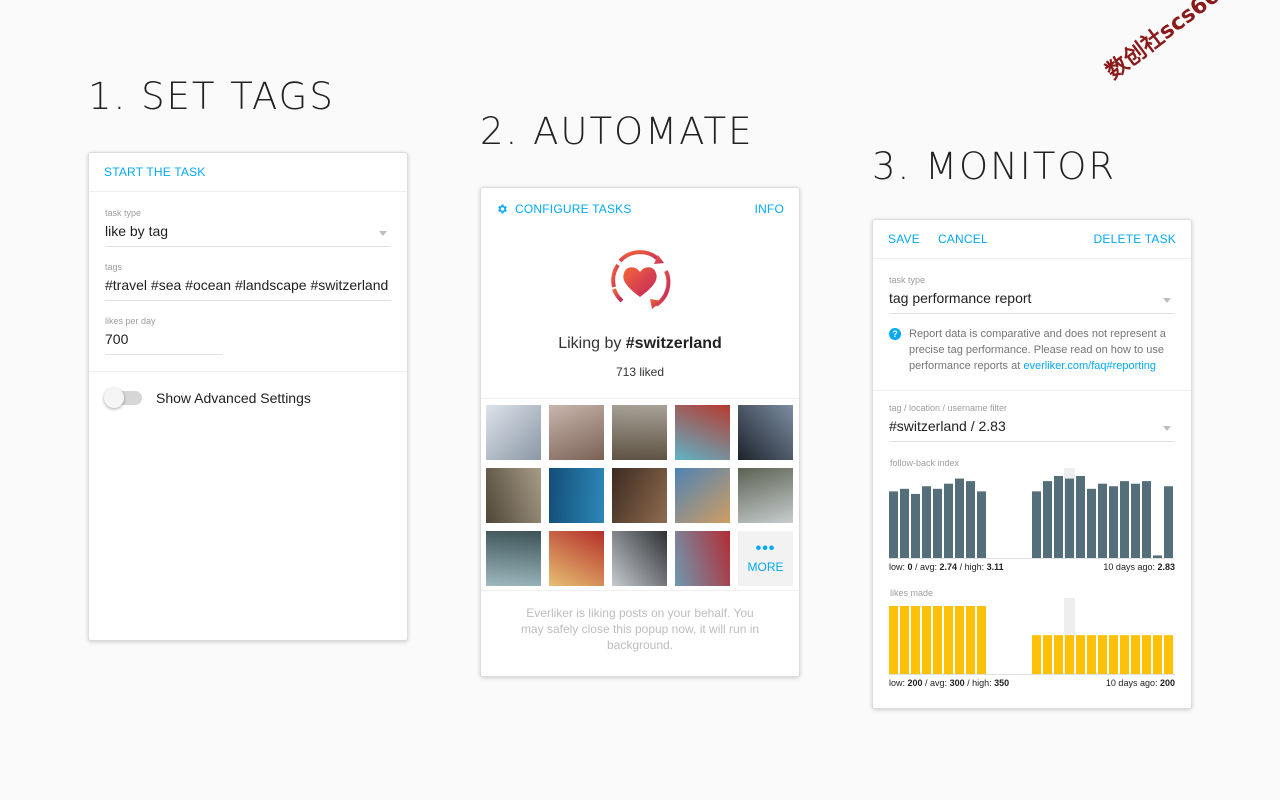 Image resolution: width=1280 pixels, height=800 pixels. Describe the element at coordinates (114, 267) in the screenshot. I see `tags-label: tags` at that location.